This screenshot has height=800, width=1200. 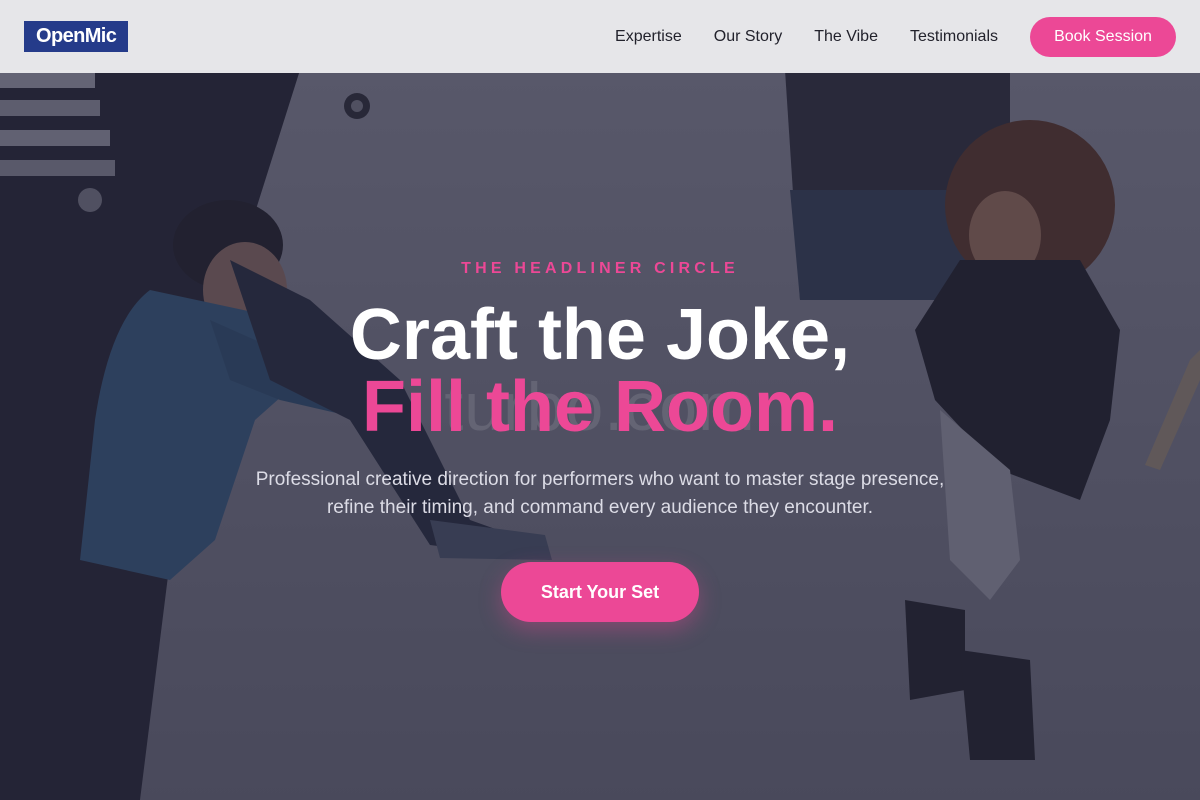 I want to click on hero-eyebrow: THE HEADLINER CIRCLE, so click(x=600, y=268).